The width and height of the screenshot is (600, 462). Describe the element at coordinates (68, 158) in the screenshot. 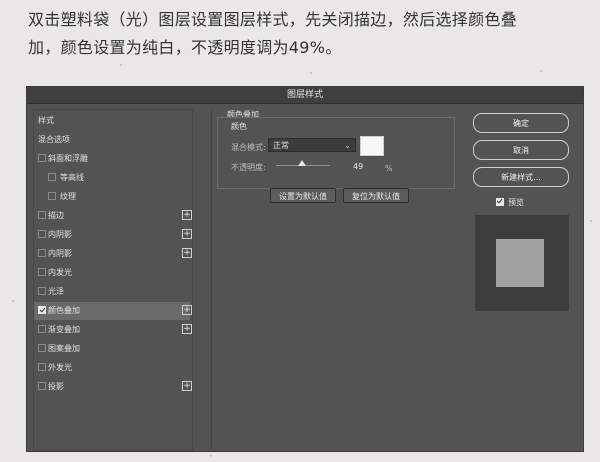

I see `style-label: 斜面和浮雕` at that location.